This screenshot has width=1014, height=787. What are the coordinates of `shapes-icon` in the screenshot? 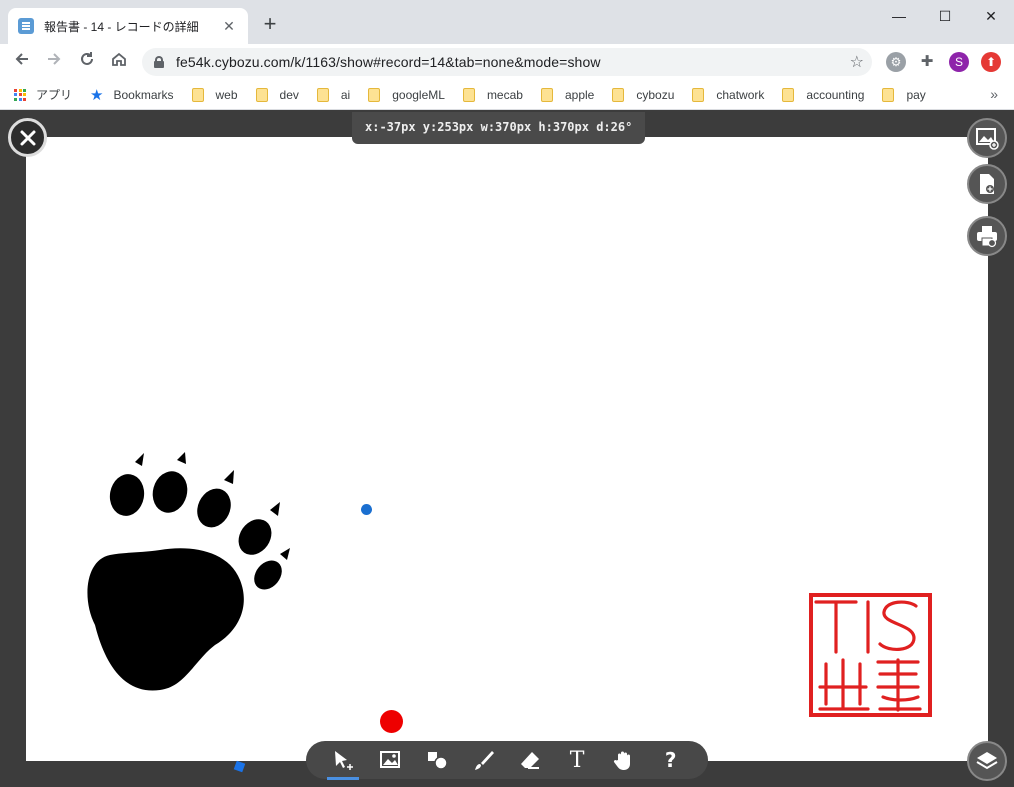 It's located at (437, 761).